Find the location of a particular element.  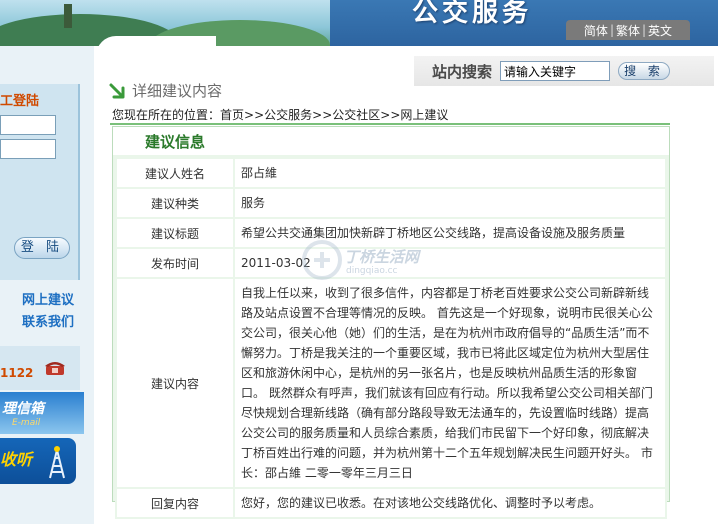

username-field is located at coordinates (28, 125).